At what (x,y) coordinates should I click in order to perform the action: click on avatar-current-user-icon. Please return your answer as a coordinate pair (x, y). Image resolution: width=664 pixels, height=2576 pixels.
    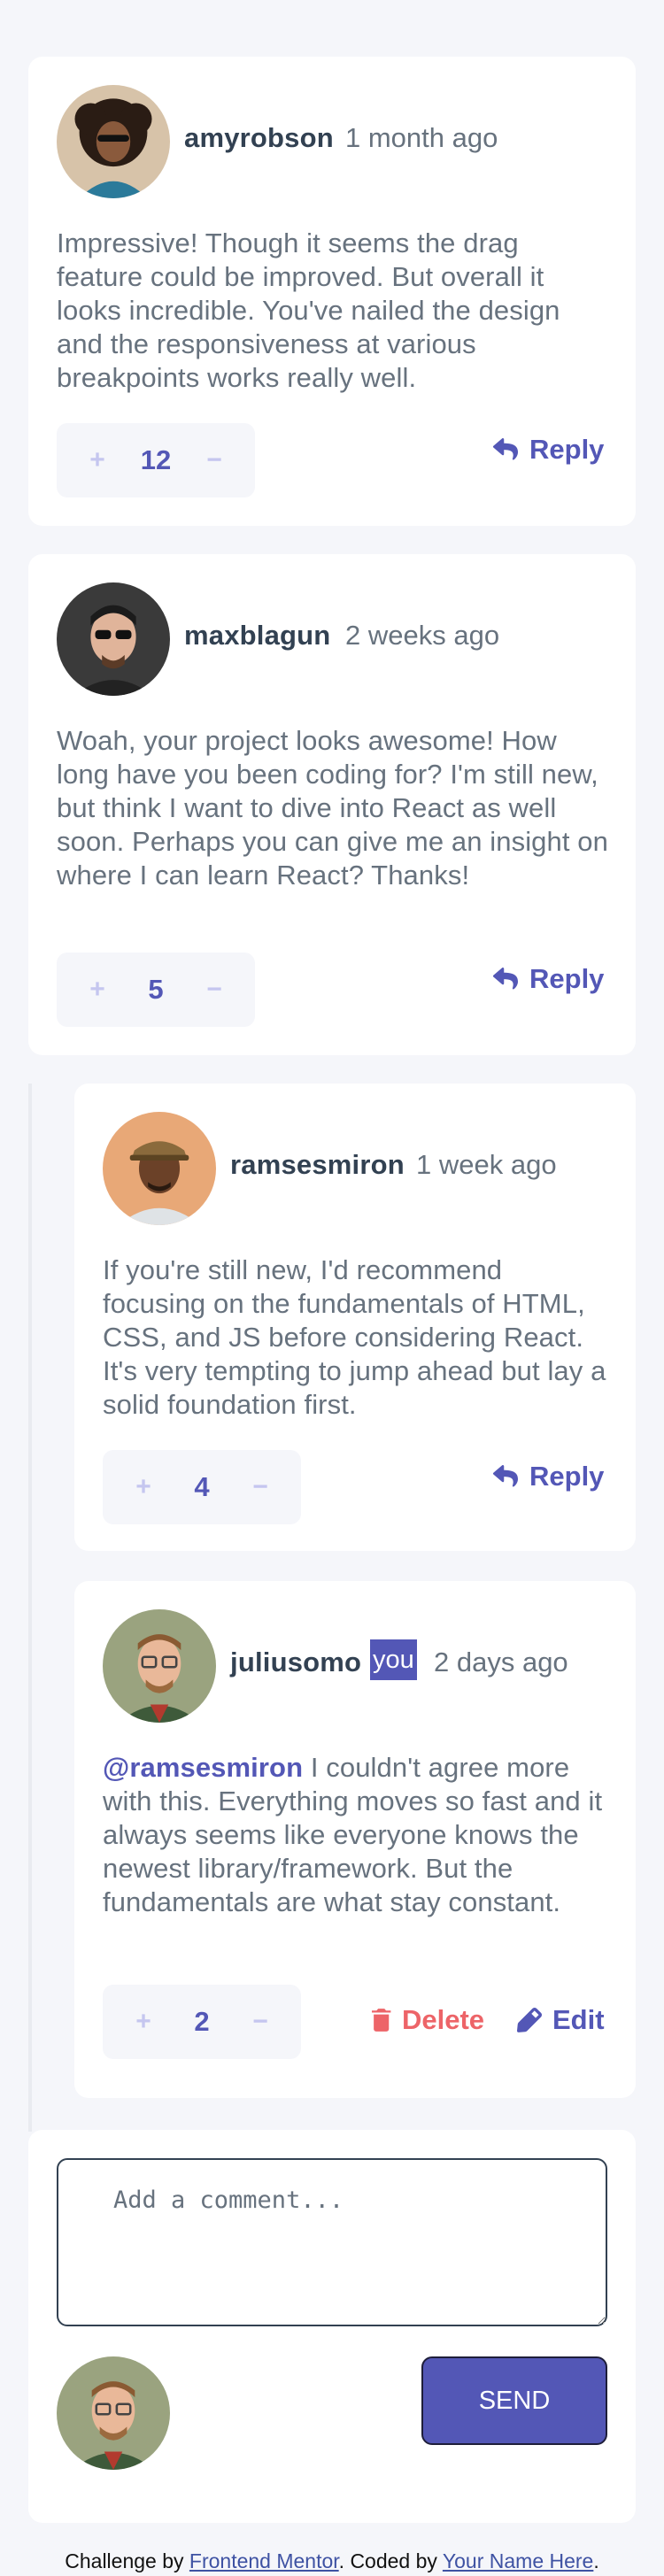
    Looking at the image, I should click on (113, 2413).